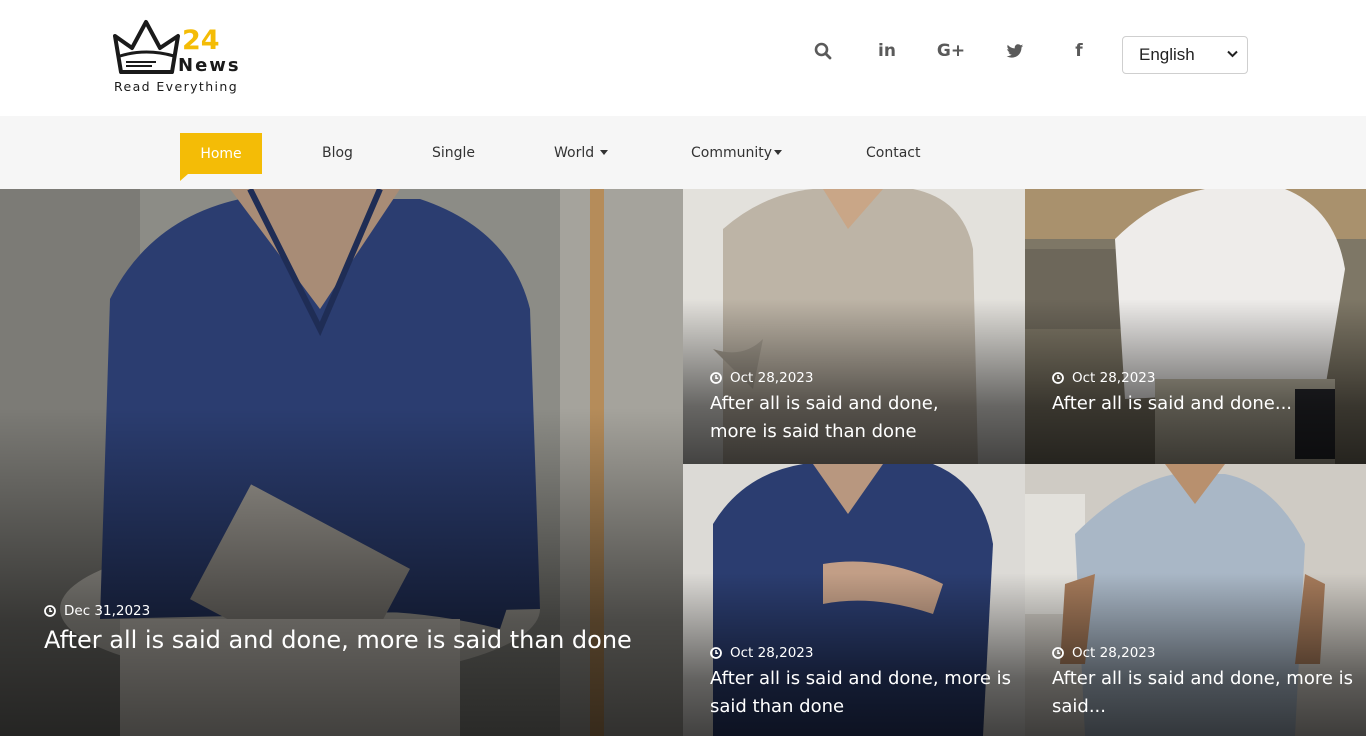 This screenshot has height=736, width=1366. I want to click on search-icon, so click(823, 51).